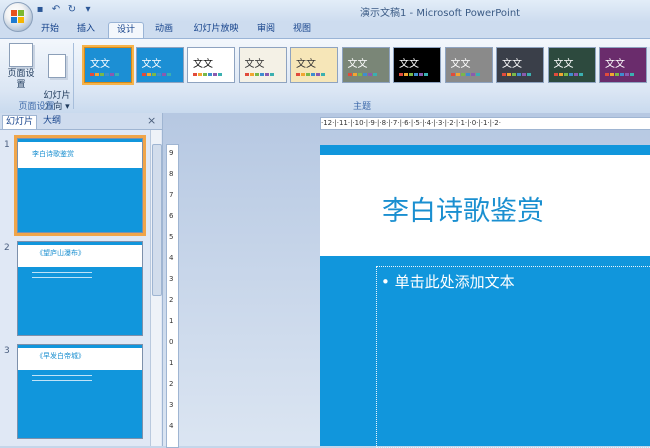 The width and height of the screenshot is (650, 448). I want to click on slide-title-area: 李白诗歌鉴赏, so click(485, 205).